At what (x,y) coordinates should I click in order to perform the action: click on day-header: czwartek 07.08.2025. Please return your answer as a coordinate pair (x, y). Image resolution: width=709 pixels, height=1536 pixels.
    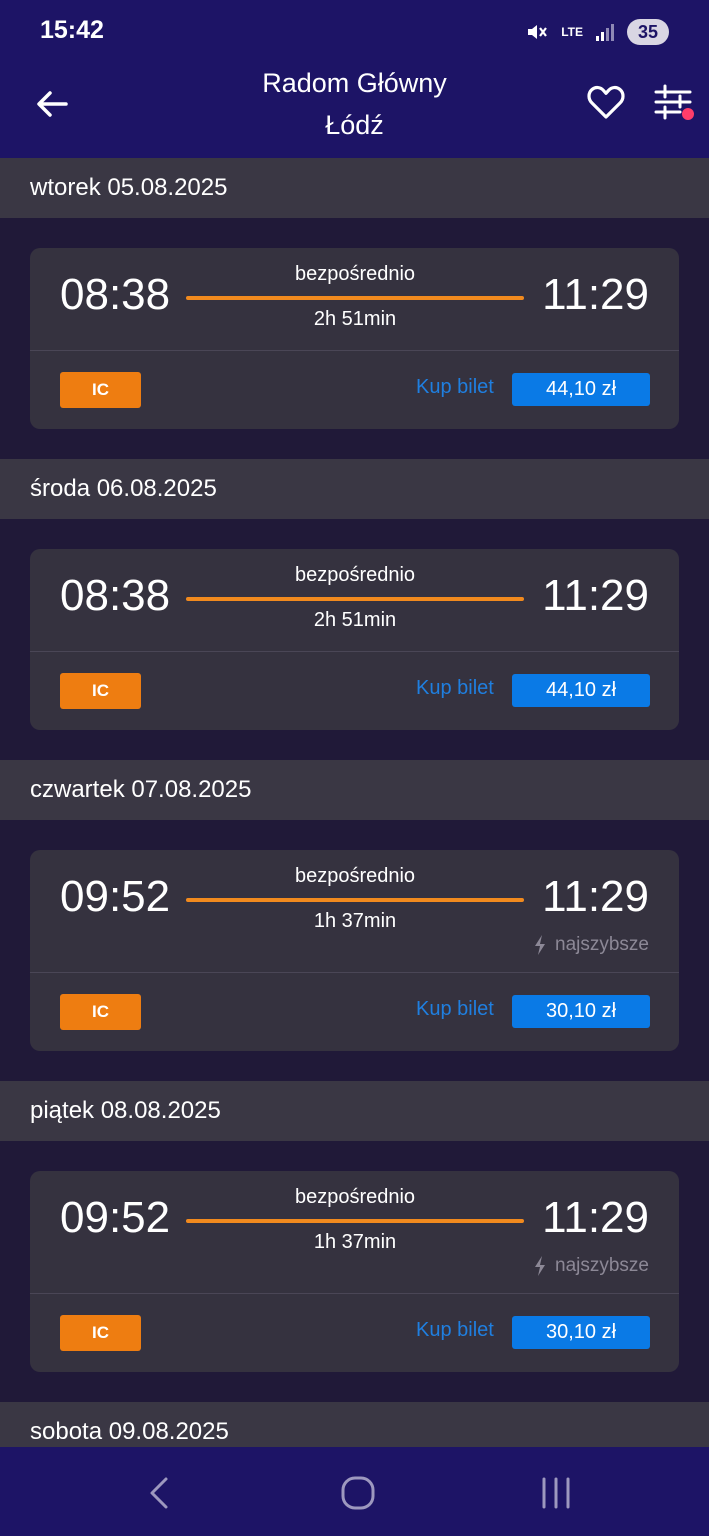
    Looking at the image, I should click on (354, 790).